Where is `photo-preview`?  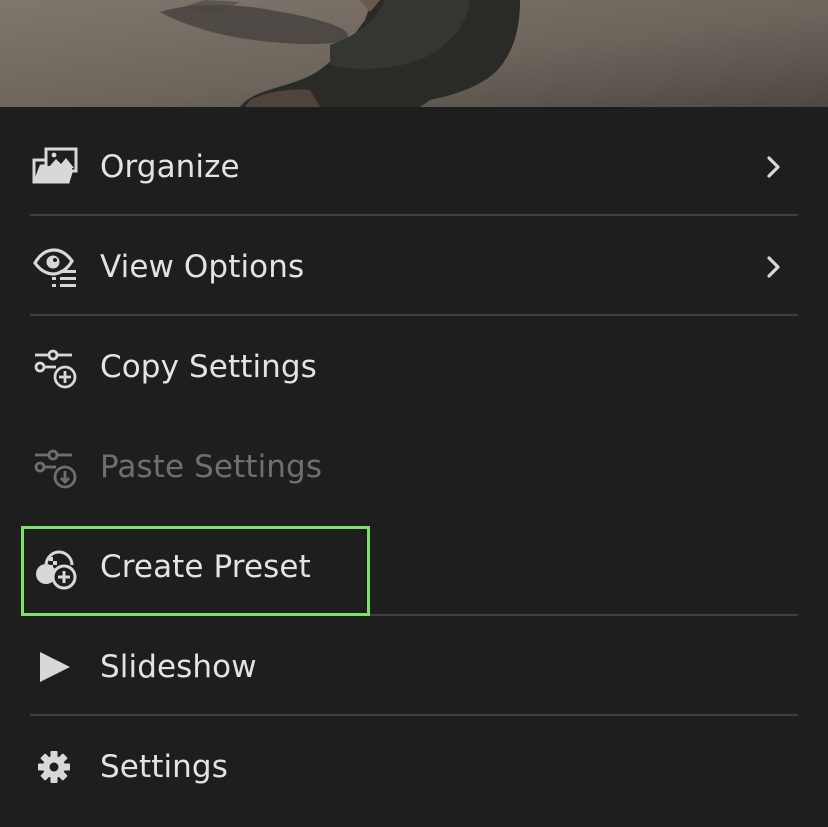
photo-preview is located at coordinates (414, 53).